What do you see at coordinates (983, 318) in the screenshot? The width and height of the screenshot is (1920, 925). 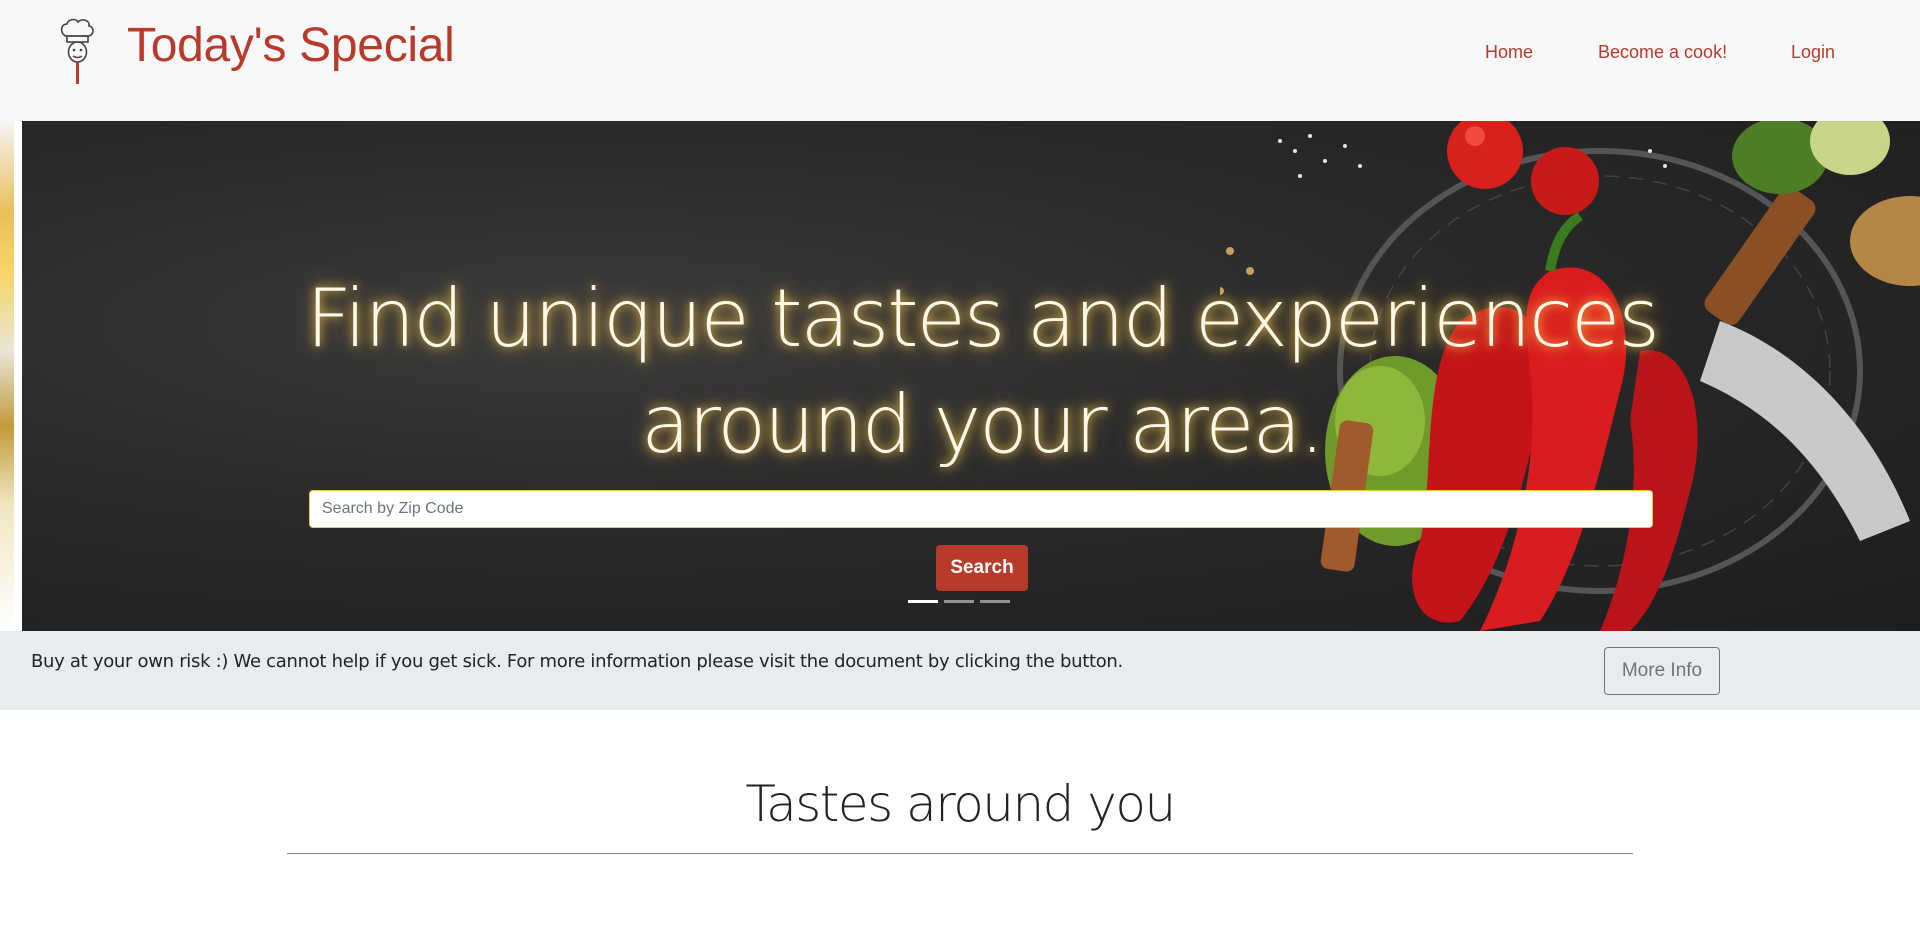 I see `hero-title-line-1: Find unique tastes and experiences` at bounding box center [983, 318].